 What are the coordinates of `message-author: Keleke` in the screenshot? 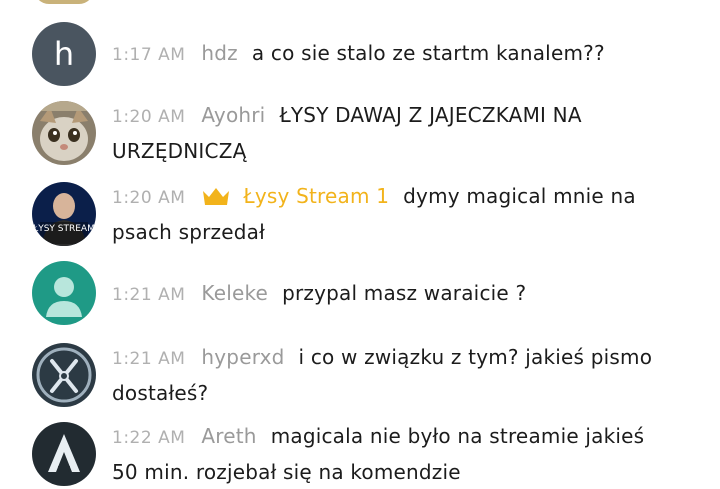 It's located at (234, 293).